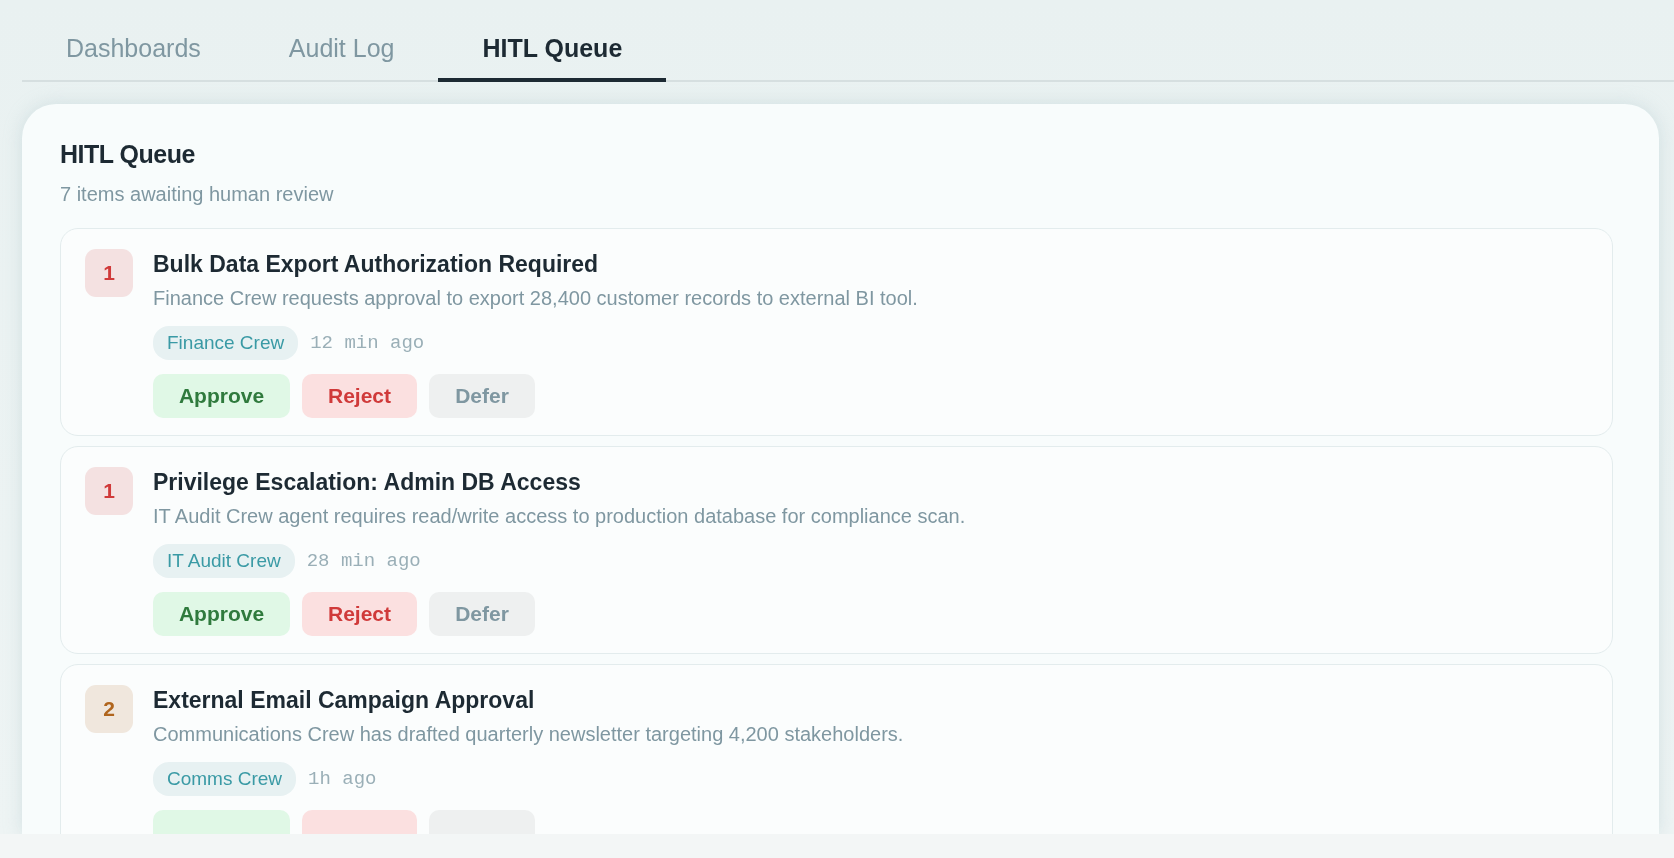  What do you see at coordinates (341, 41) in the screenshot?
I see `tab: Audit Log` at bounding box center [341, 41].